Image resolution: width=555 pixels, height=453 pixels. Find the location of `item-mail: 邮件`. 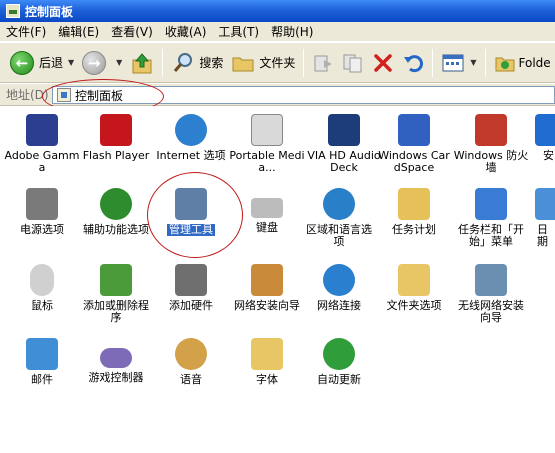

item-mail: 邮件 is located at coordinates (42, 362).